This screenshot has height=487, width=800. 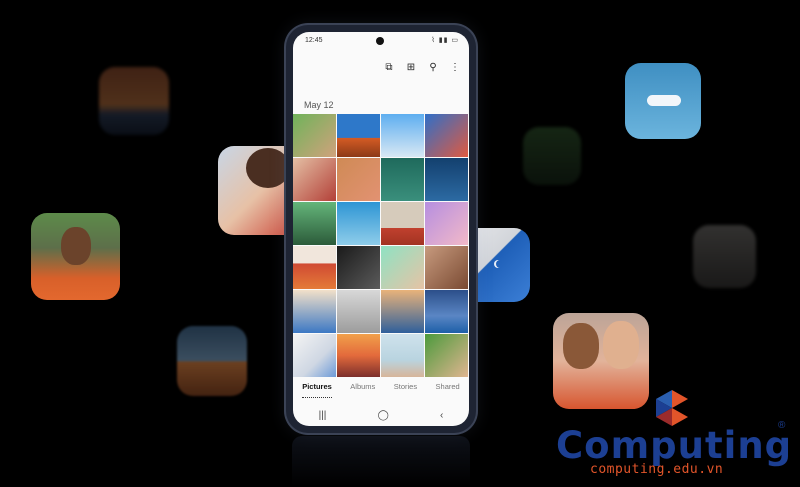 I want to click on floating-photo-couple-selfie, so click(x=601, y=361).